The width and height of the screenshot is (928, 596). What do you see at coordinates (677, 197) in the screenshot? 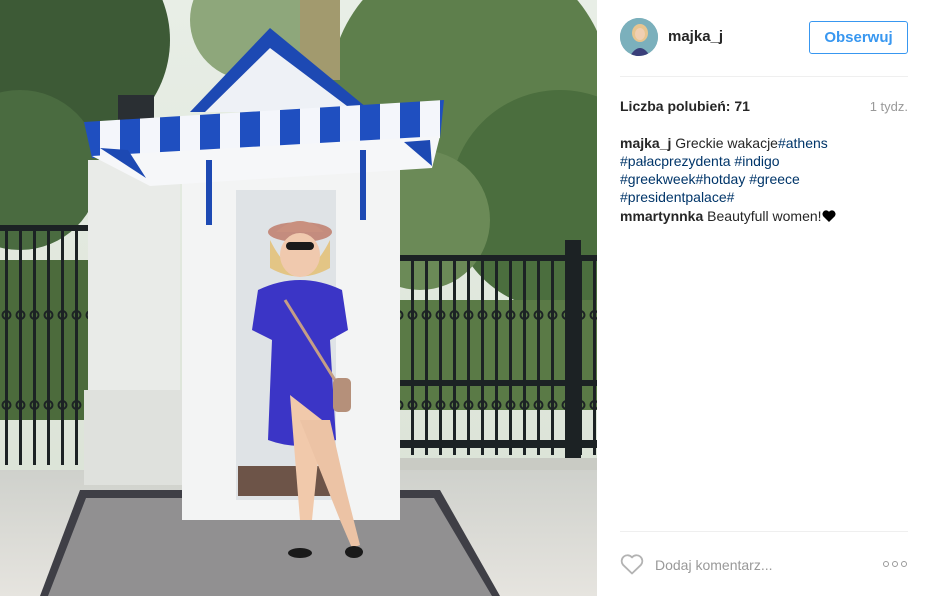
I see `hashtag: #presidentpalace#` at bounding box center [677, 197].